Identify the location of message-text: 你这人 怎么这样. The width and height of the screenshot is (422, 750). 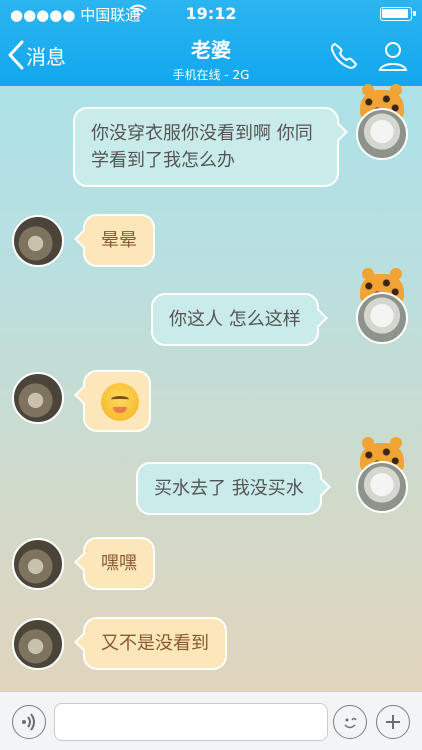
(235, 319).